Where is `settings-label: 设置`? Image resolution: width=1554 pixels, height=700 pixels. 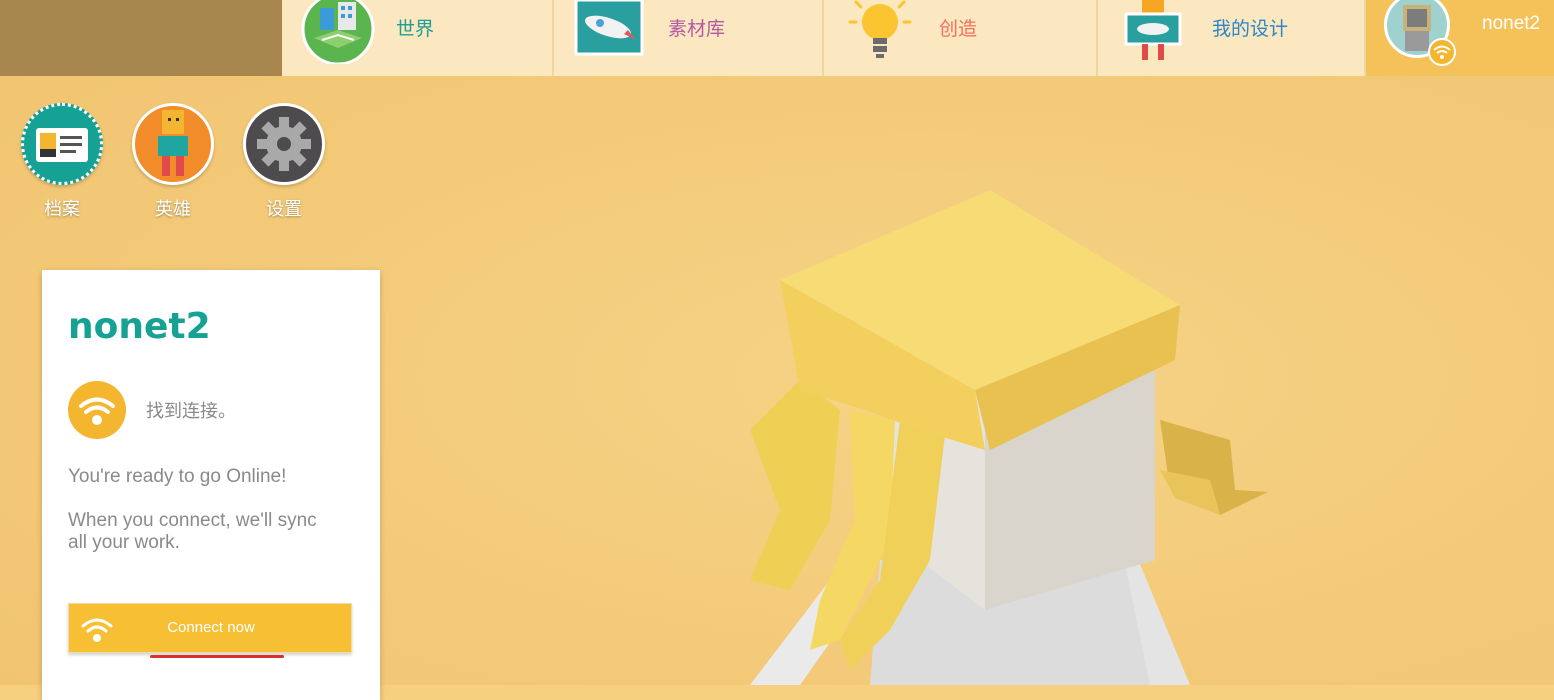 settings-label: 设置 is located at coordinates (284, 209).